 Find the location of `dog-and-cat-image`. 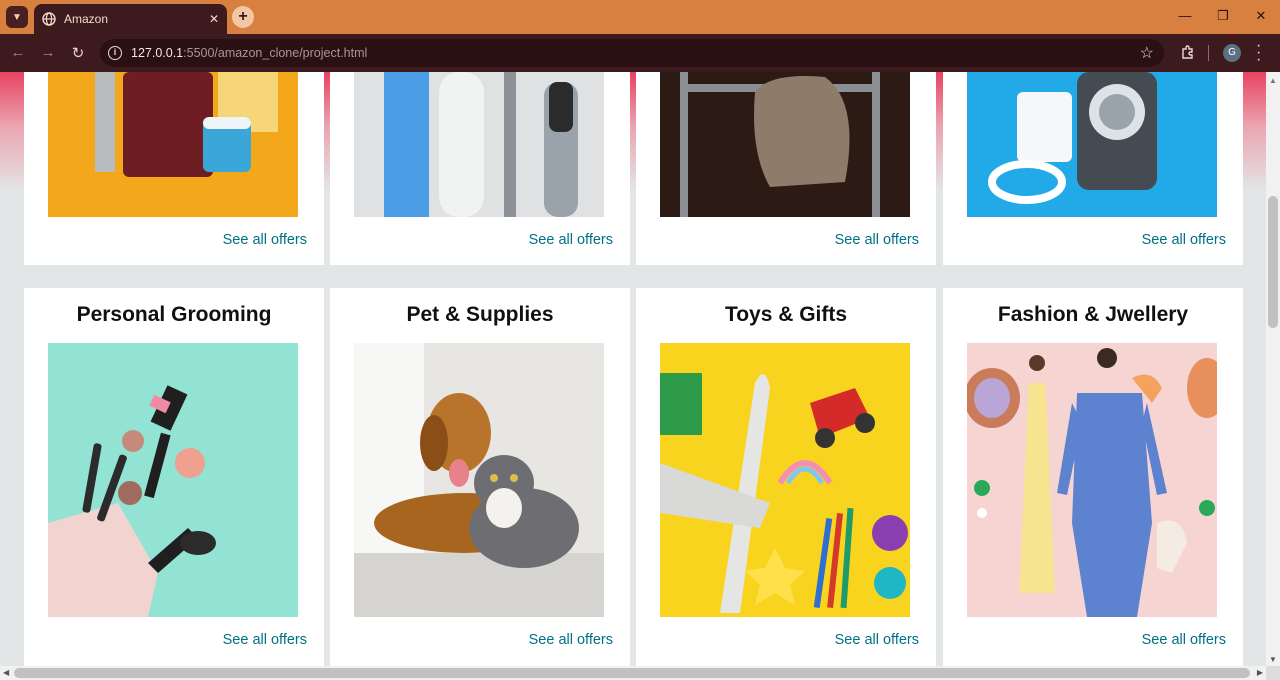

dog-and-cat-image is located at coordinates (479, 480).